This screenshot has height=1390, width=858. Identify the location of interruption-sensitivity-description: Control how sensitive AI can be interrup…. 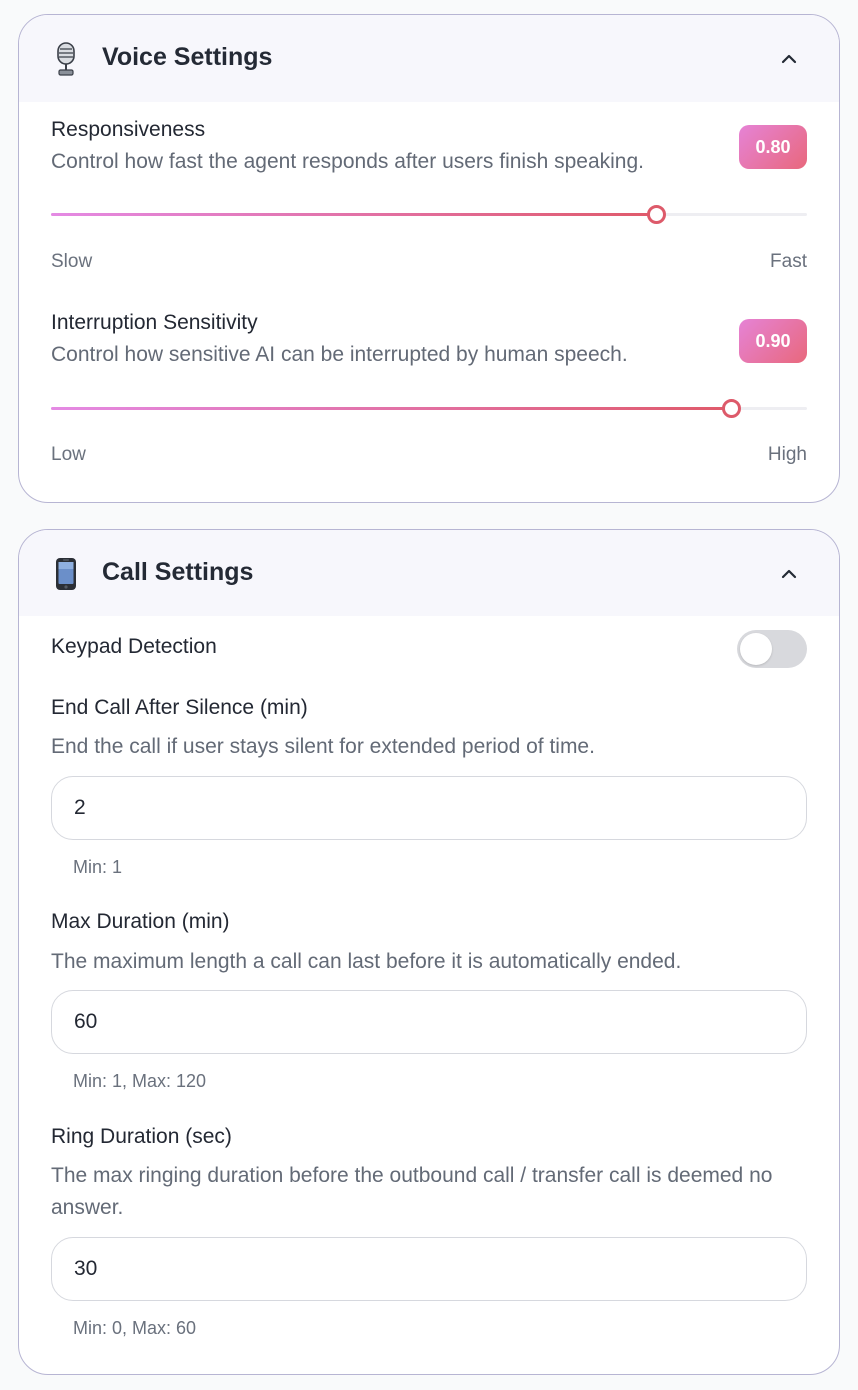
(339, 354).